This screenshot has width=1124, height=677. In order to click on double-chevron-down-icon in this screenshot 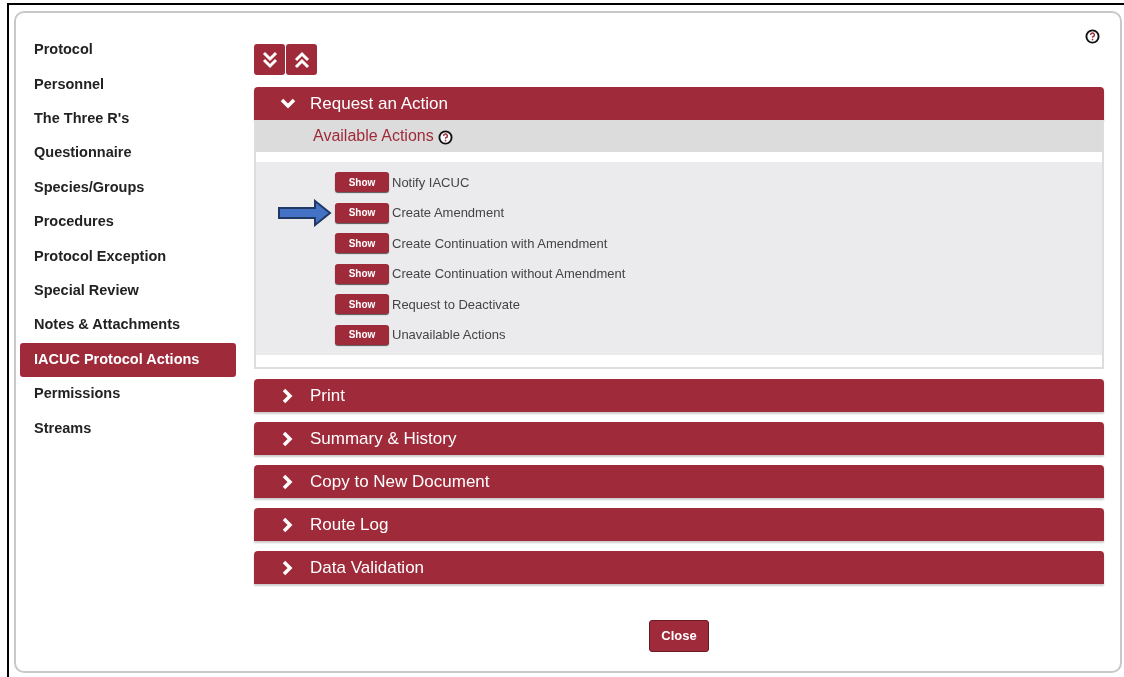, I will do `click(269, 59)`.